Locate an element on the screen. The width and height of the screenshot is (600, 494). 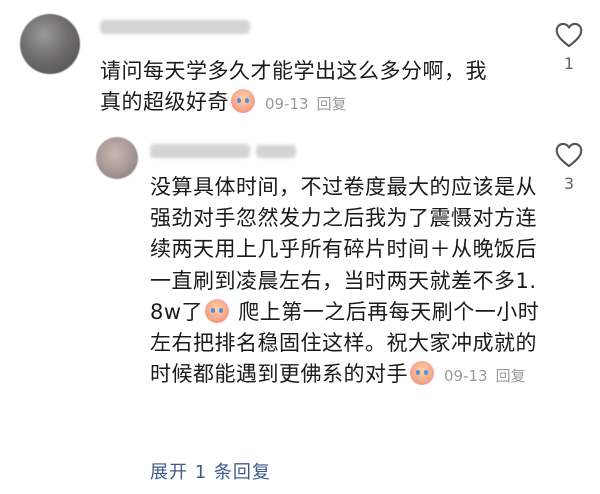
comment-date: 09-13 is located at coordinates (287, 104).